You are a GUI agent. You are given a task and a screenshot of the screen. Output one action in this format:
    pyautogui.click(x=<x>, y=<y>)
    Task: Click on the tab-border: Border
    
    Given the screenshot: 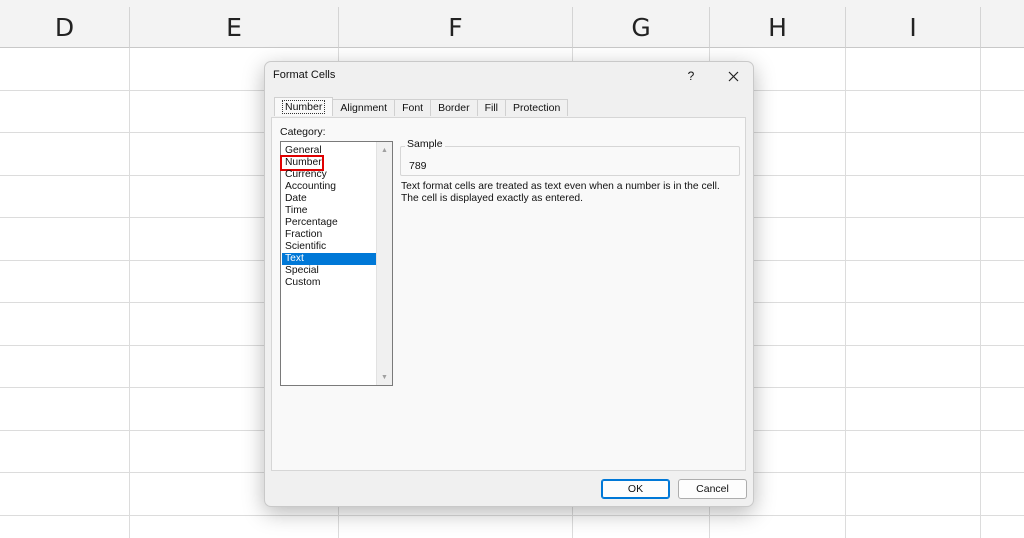 What is the action you would take?
    pyautogui.click(x=454, y=107)
    